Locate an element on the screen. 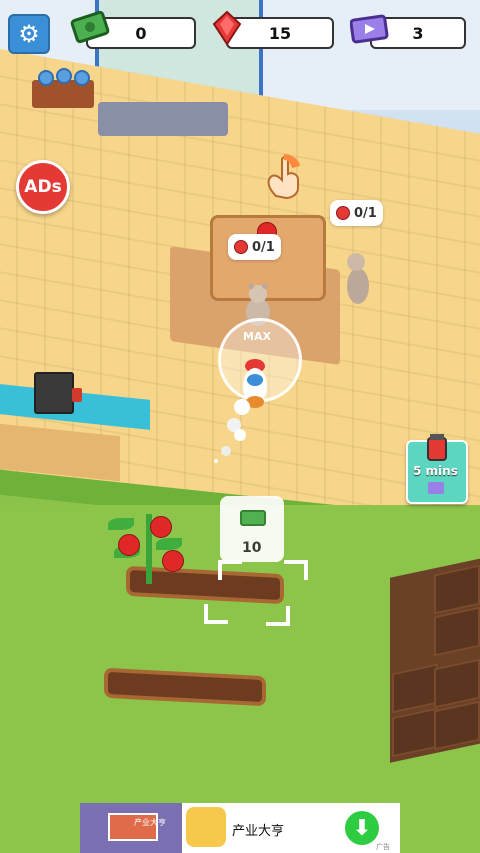 The width and height of the screenshot is (480, 853). entrance-rug is located at coordinates (163, 119).